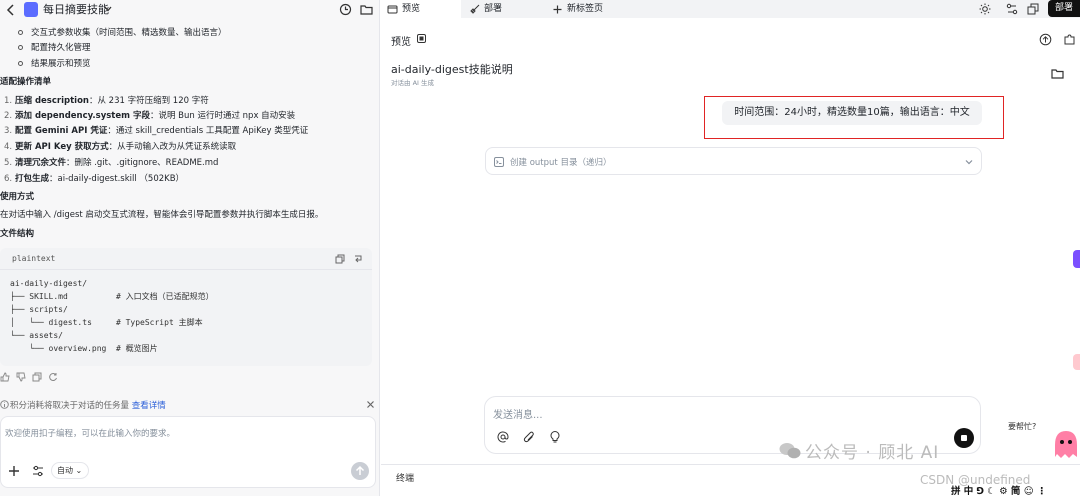  Describe the element at coordinates (29, 377) in the screenshot. I see `message-actions` at that location.